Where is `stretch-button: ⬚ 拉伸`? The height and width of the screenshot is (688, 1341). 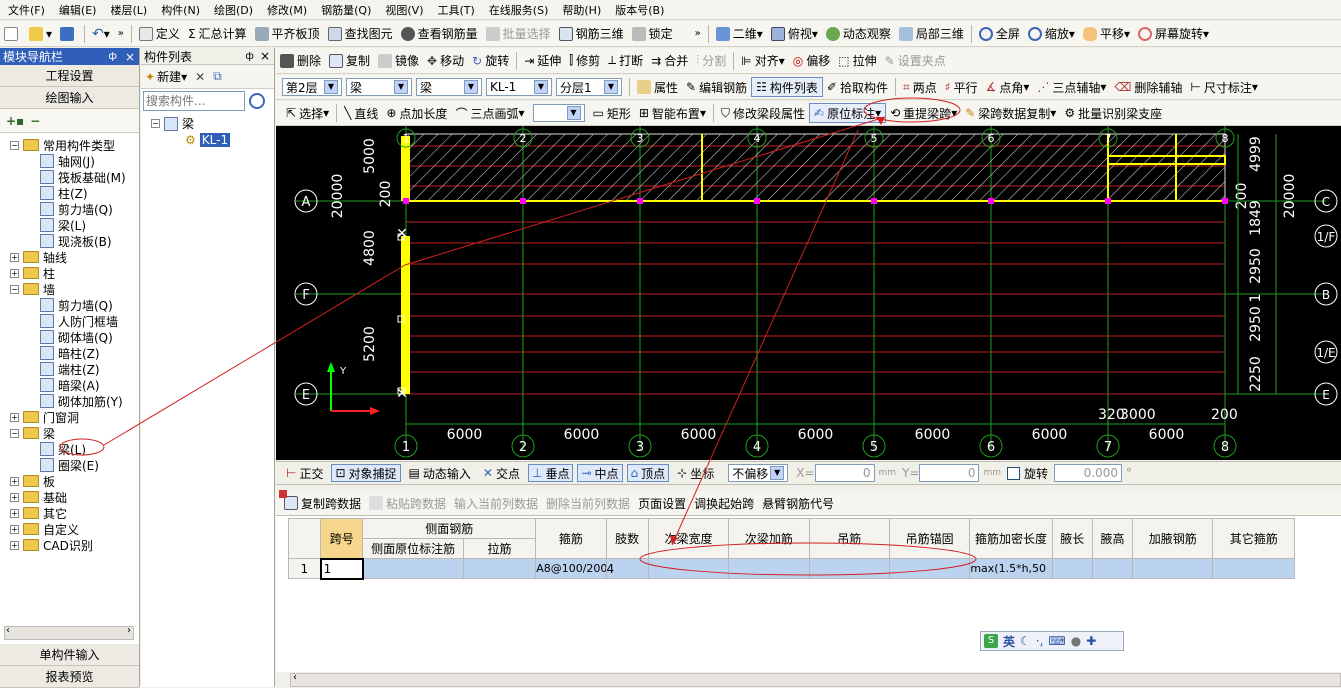 stretch-button: ⬚ 拉伸 is located at coordinates (857, 61).